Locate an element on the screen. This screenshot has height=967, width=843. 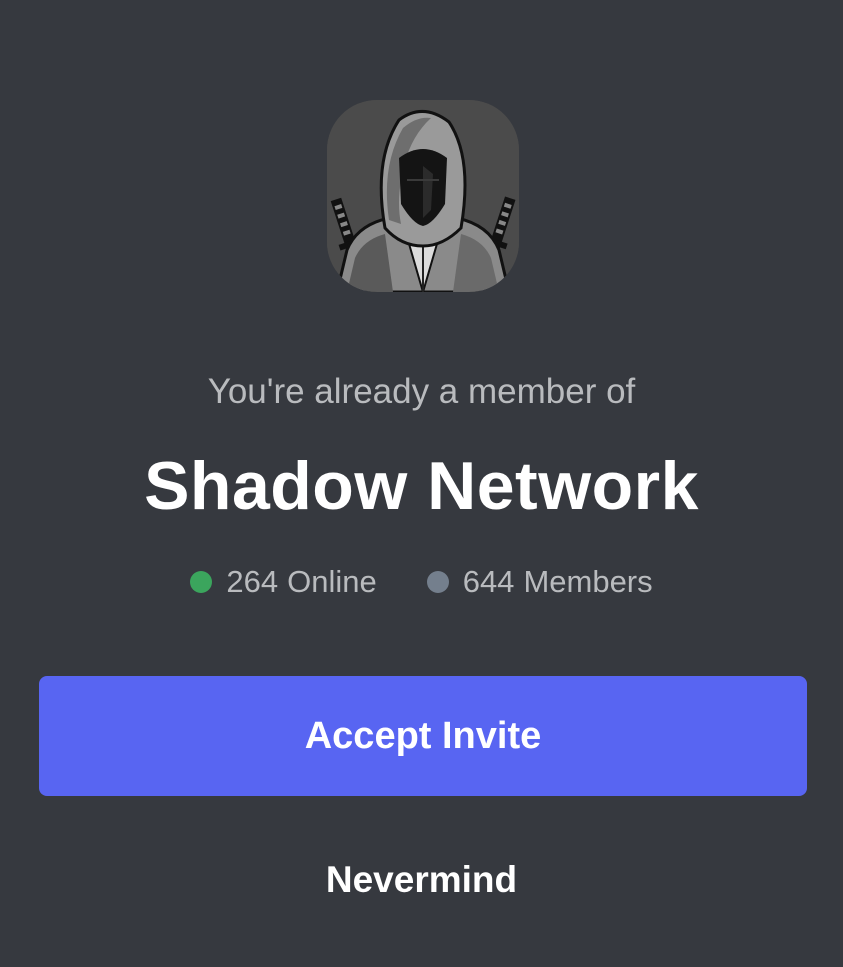
invite-subtitle: You're already a member of is located at coordinates (421, 391).